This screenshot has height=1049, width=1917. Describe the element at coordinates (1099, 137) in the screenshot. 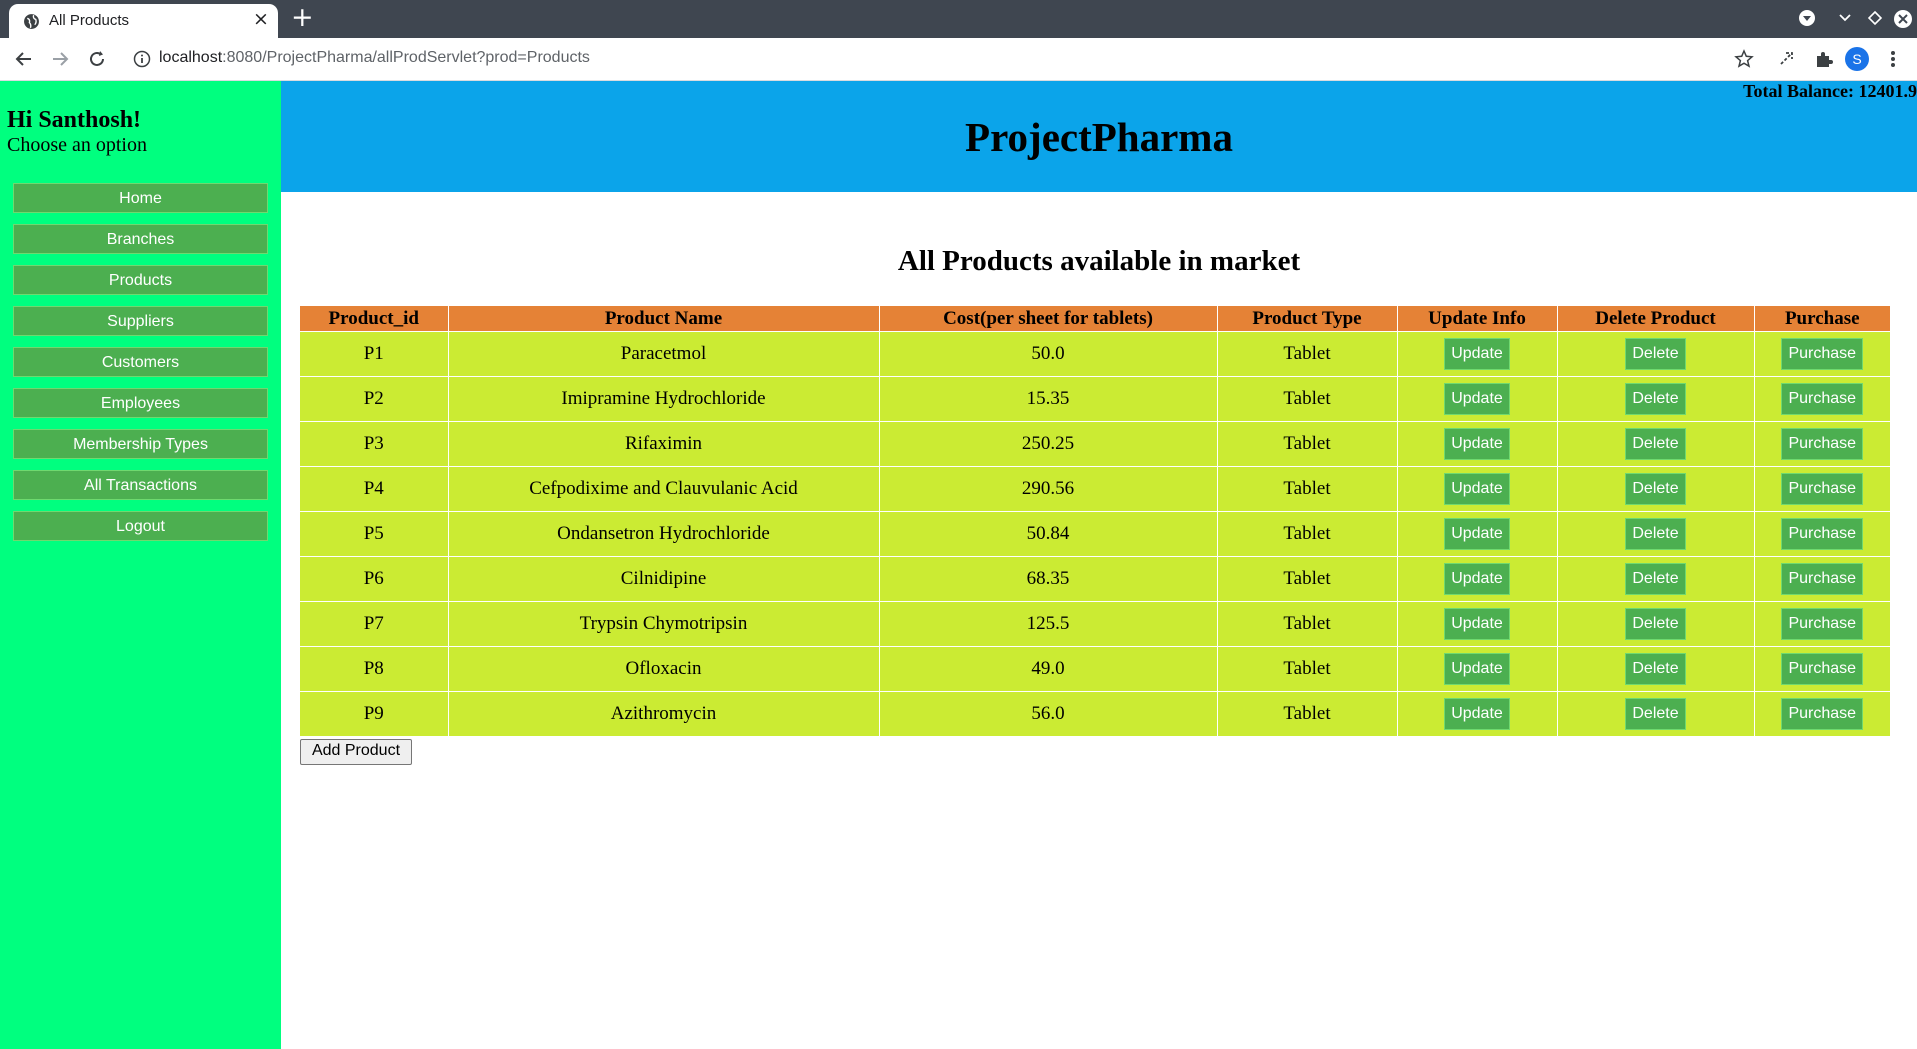

I see `app-title: ProjectPharma` at that location.